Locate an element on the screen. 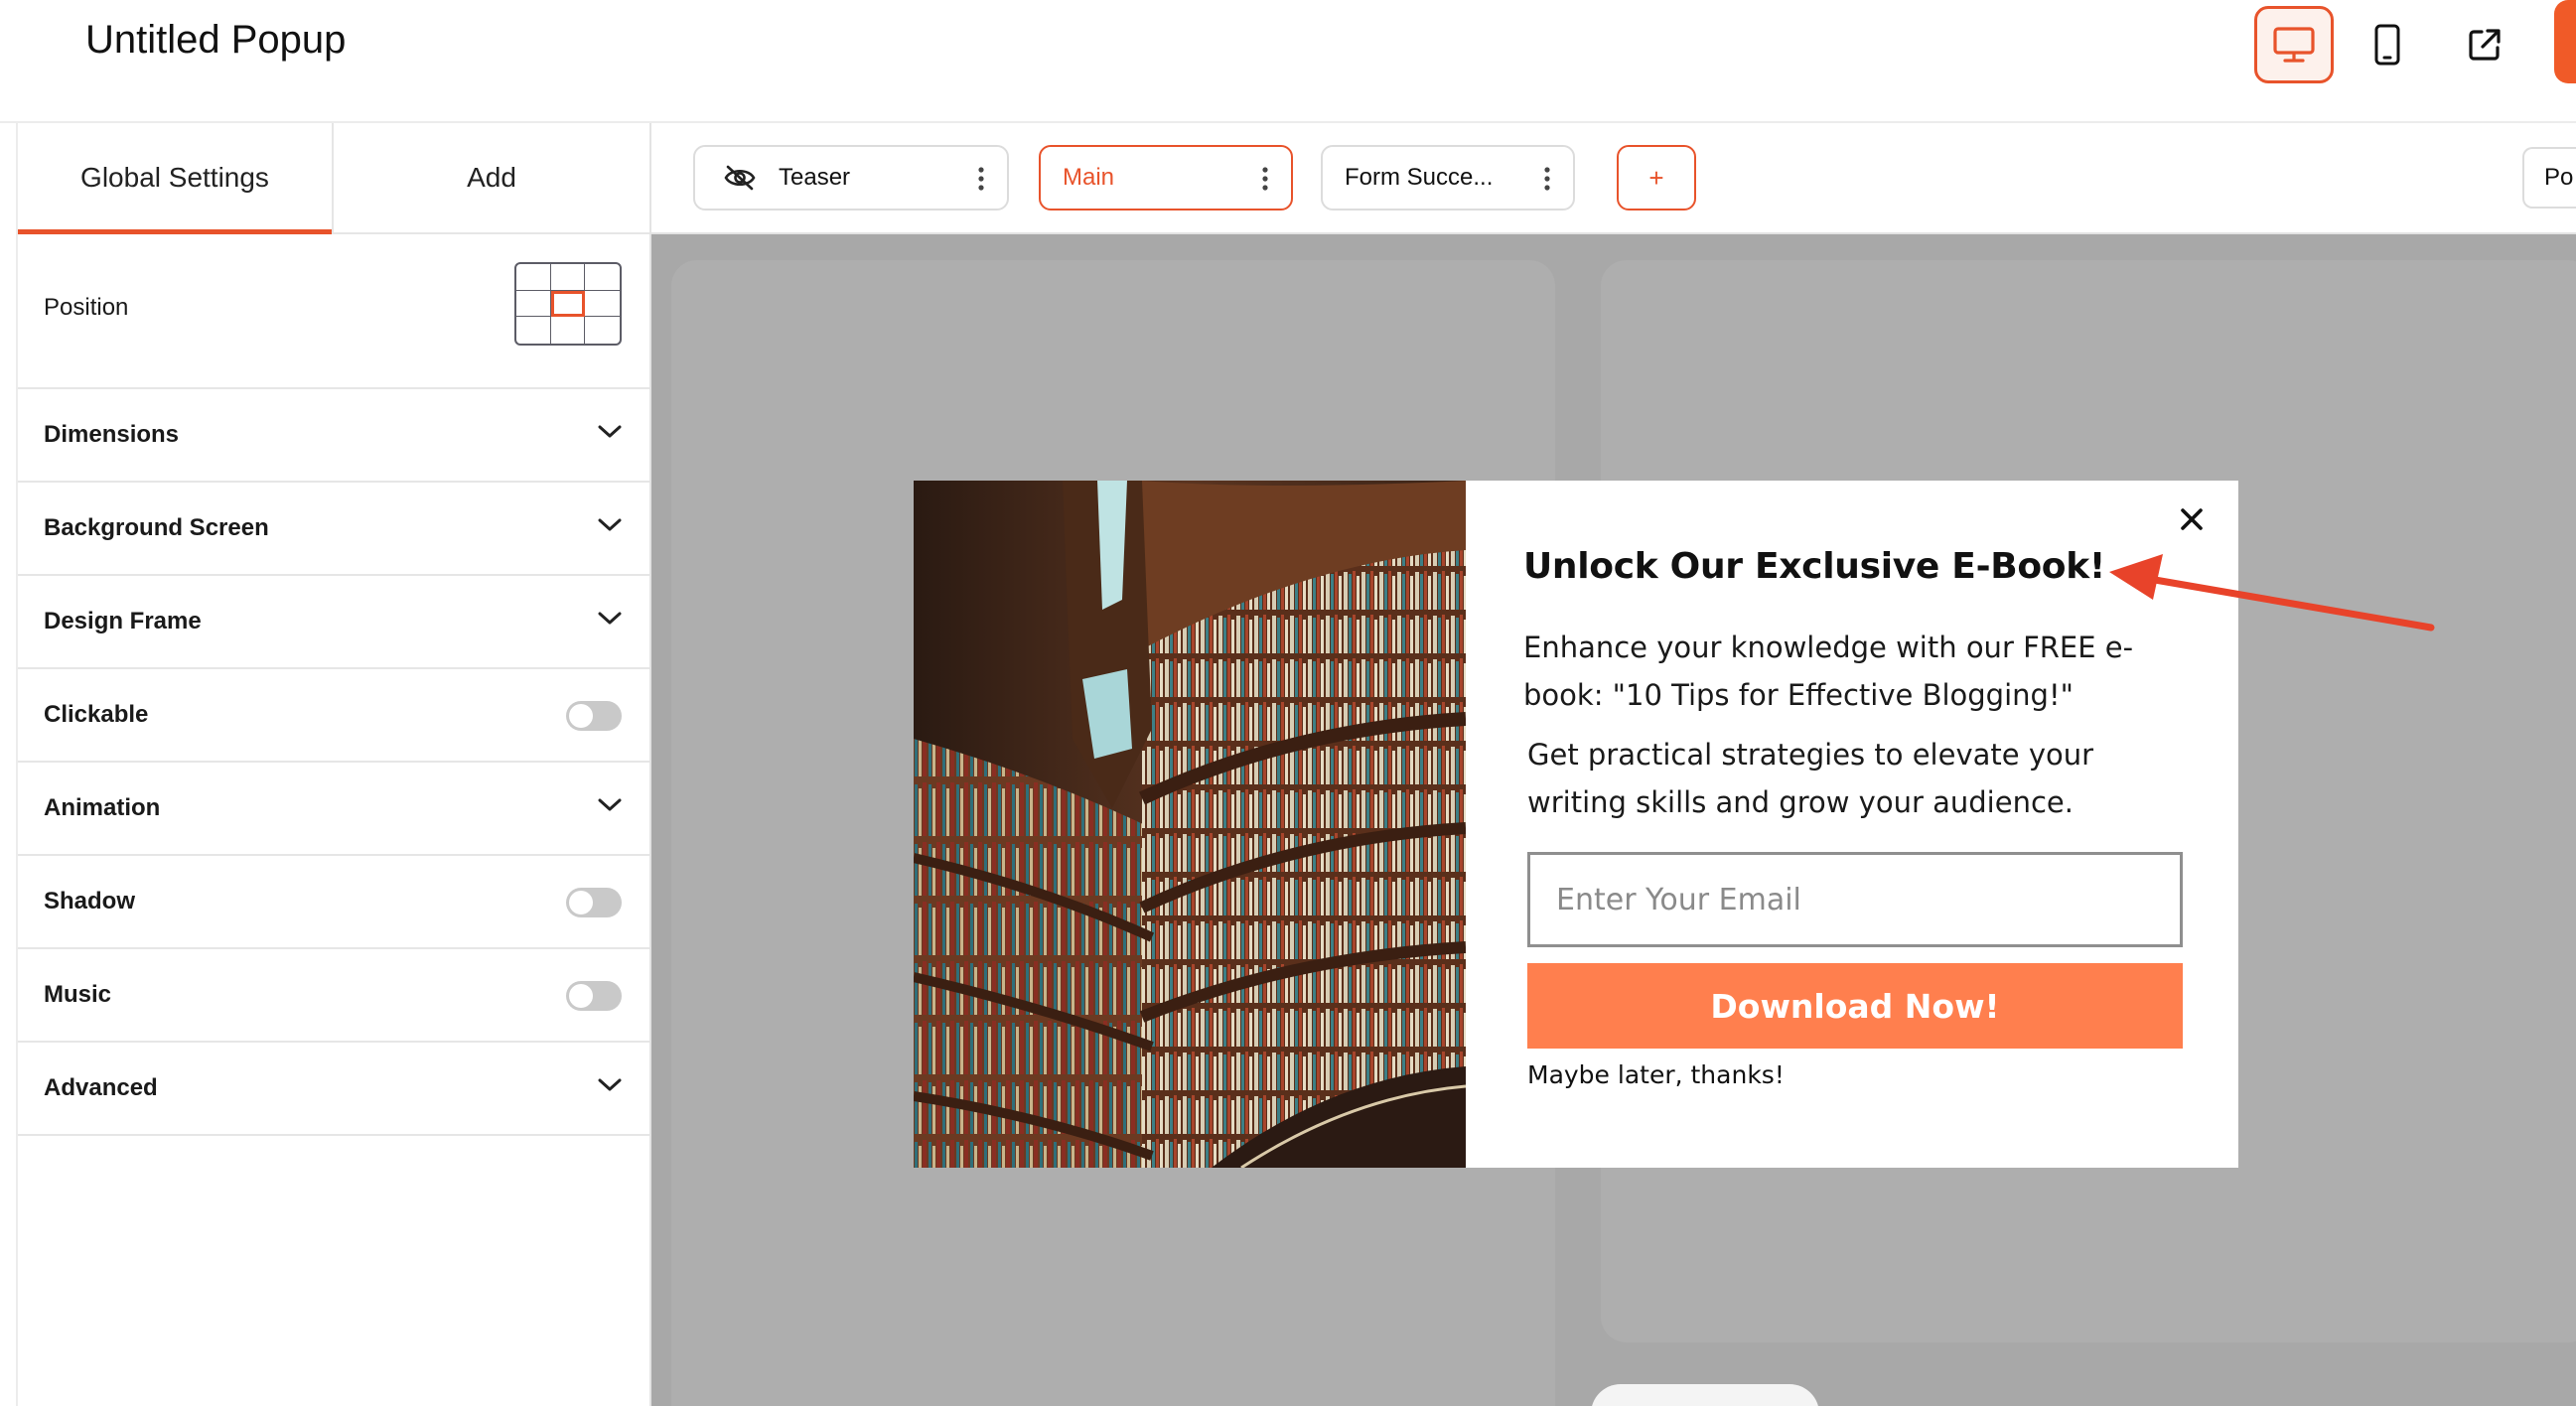 This screenshot has height=1406, width=2576. position-cell-middle-right is located at coordinates (603, 304).